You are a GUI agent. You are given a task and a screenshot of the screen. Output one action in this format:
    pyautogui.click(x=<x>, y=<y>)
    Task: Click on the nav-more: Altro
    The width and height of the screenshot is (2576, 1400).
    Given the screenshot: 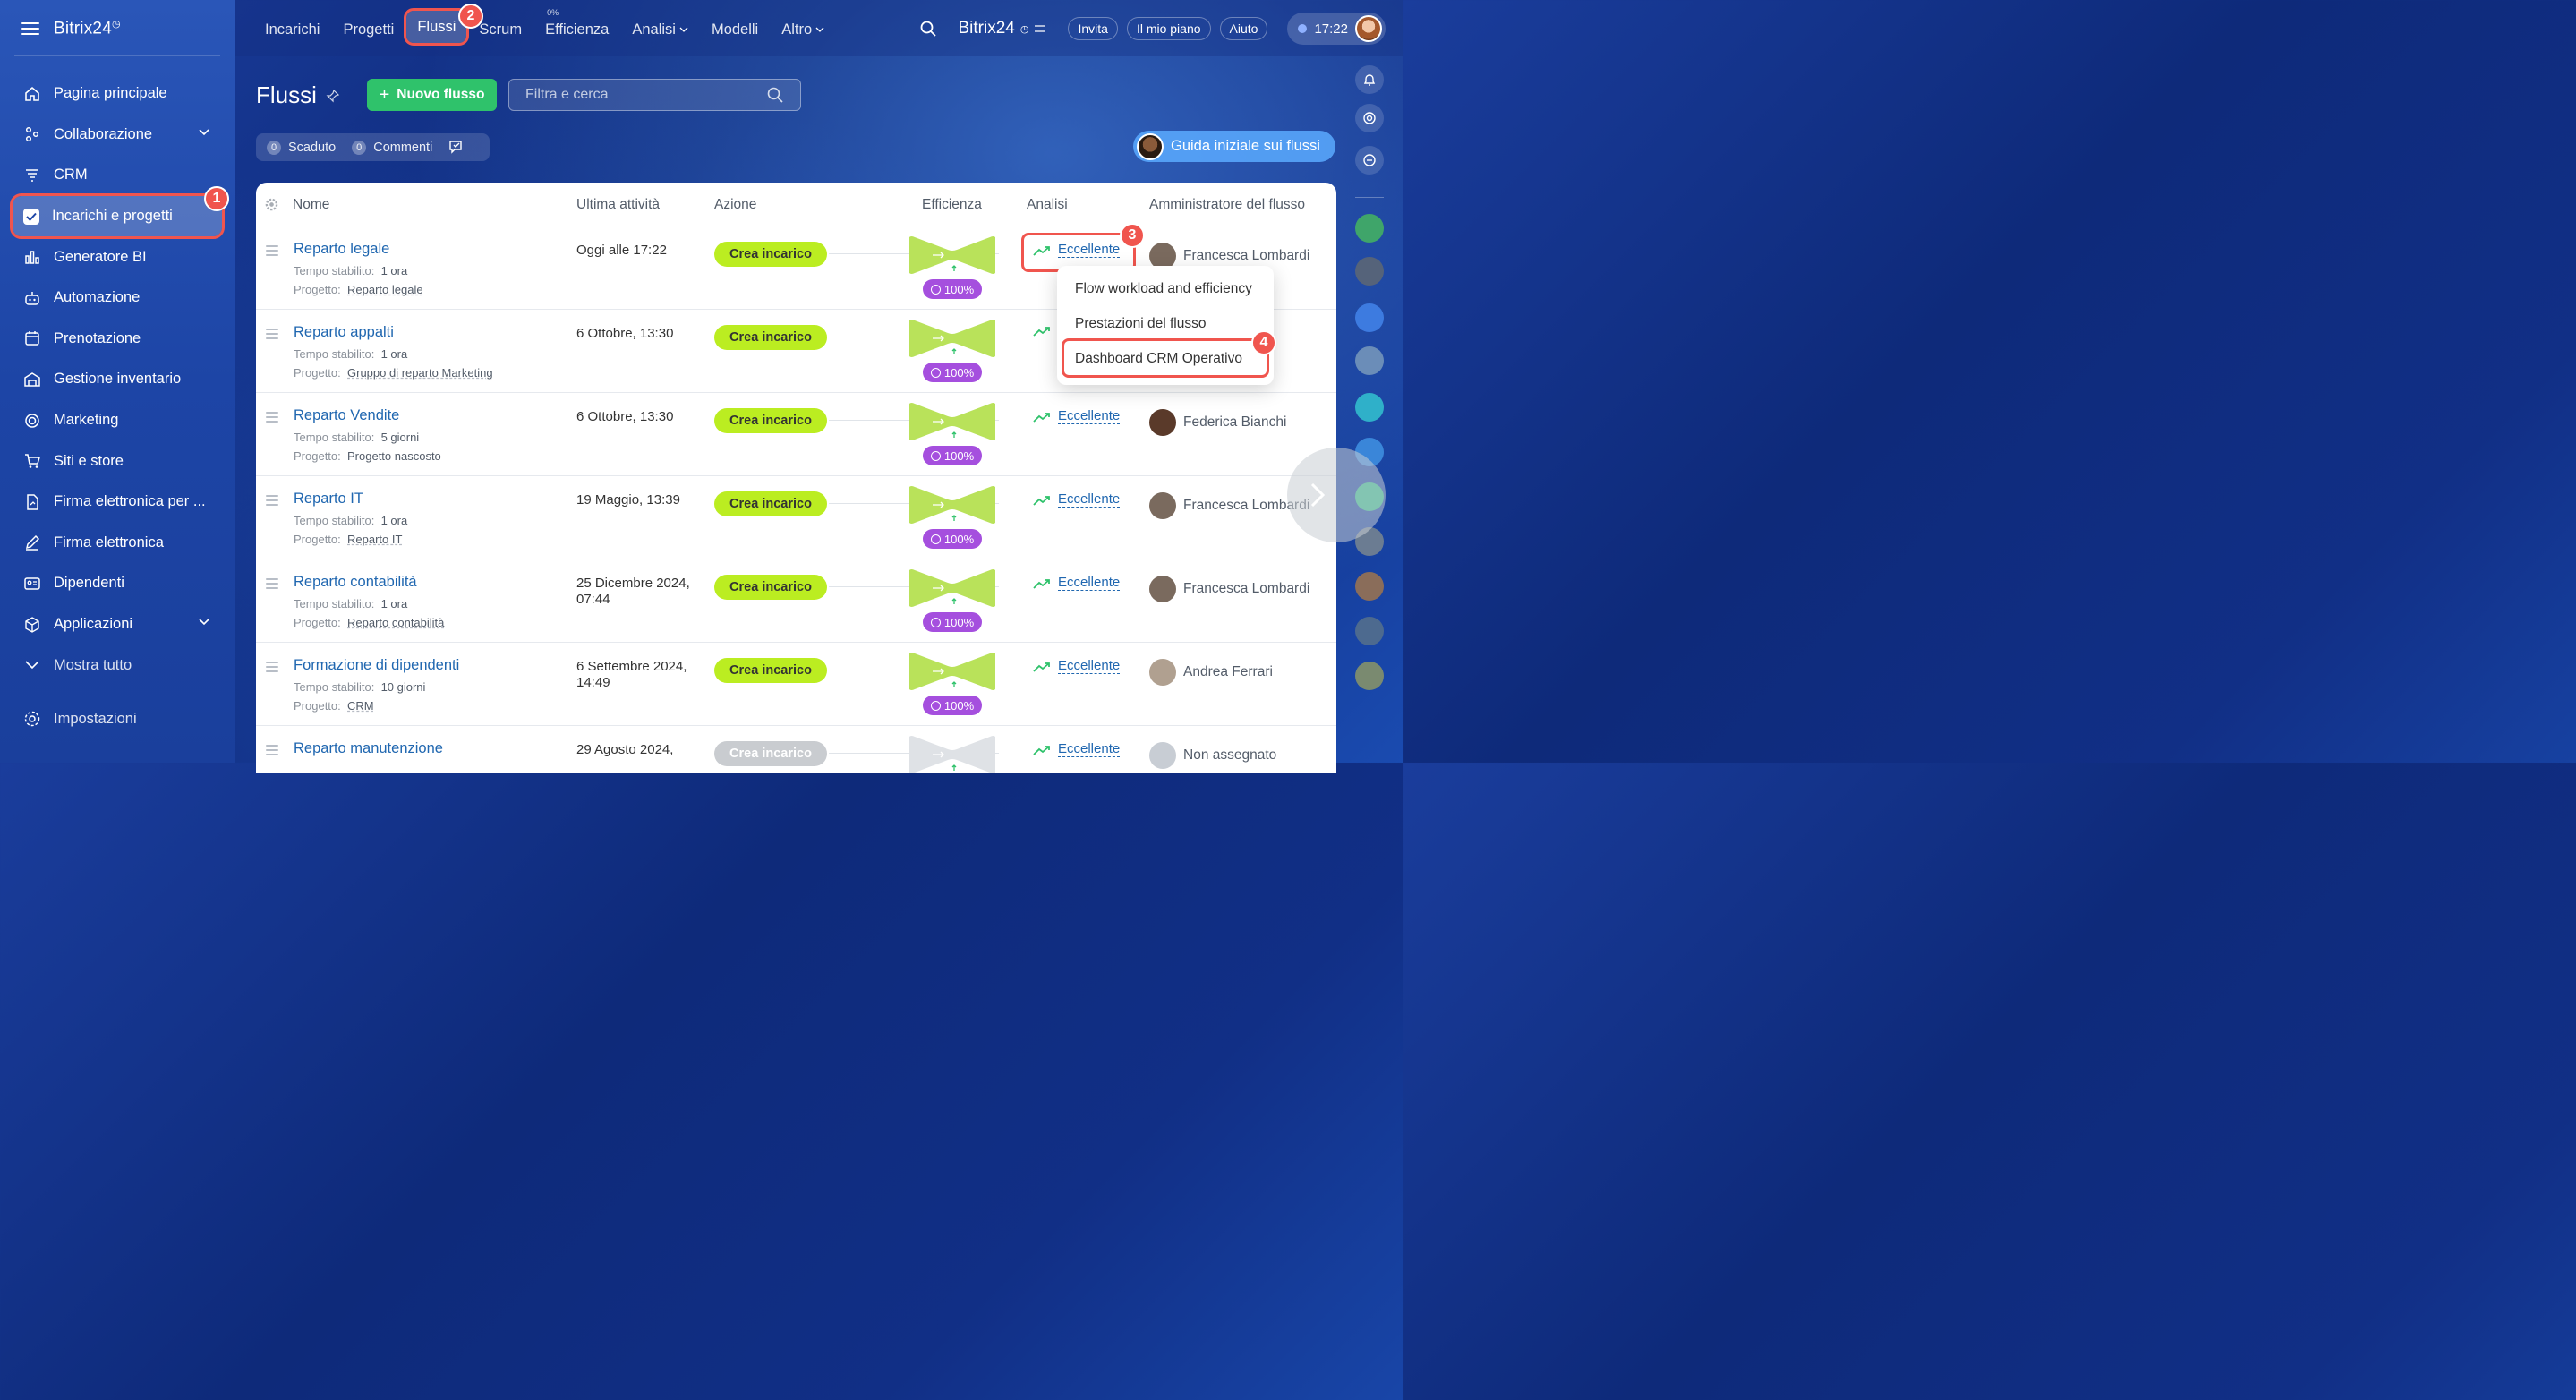 What is the action you would take?
    pyautogui.click(x=802, y=29)
    